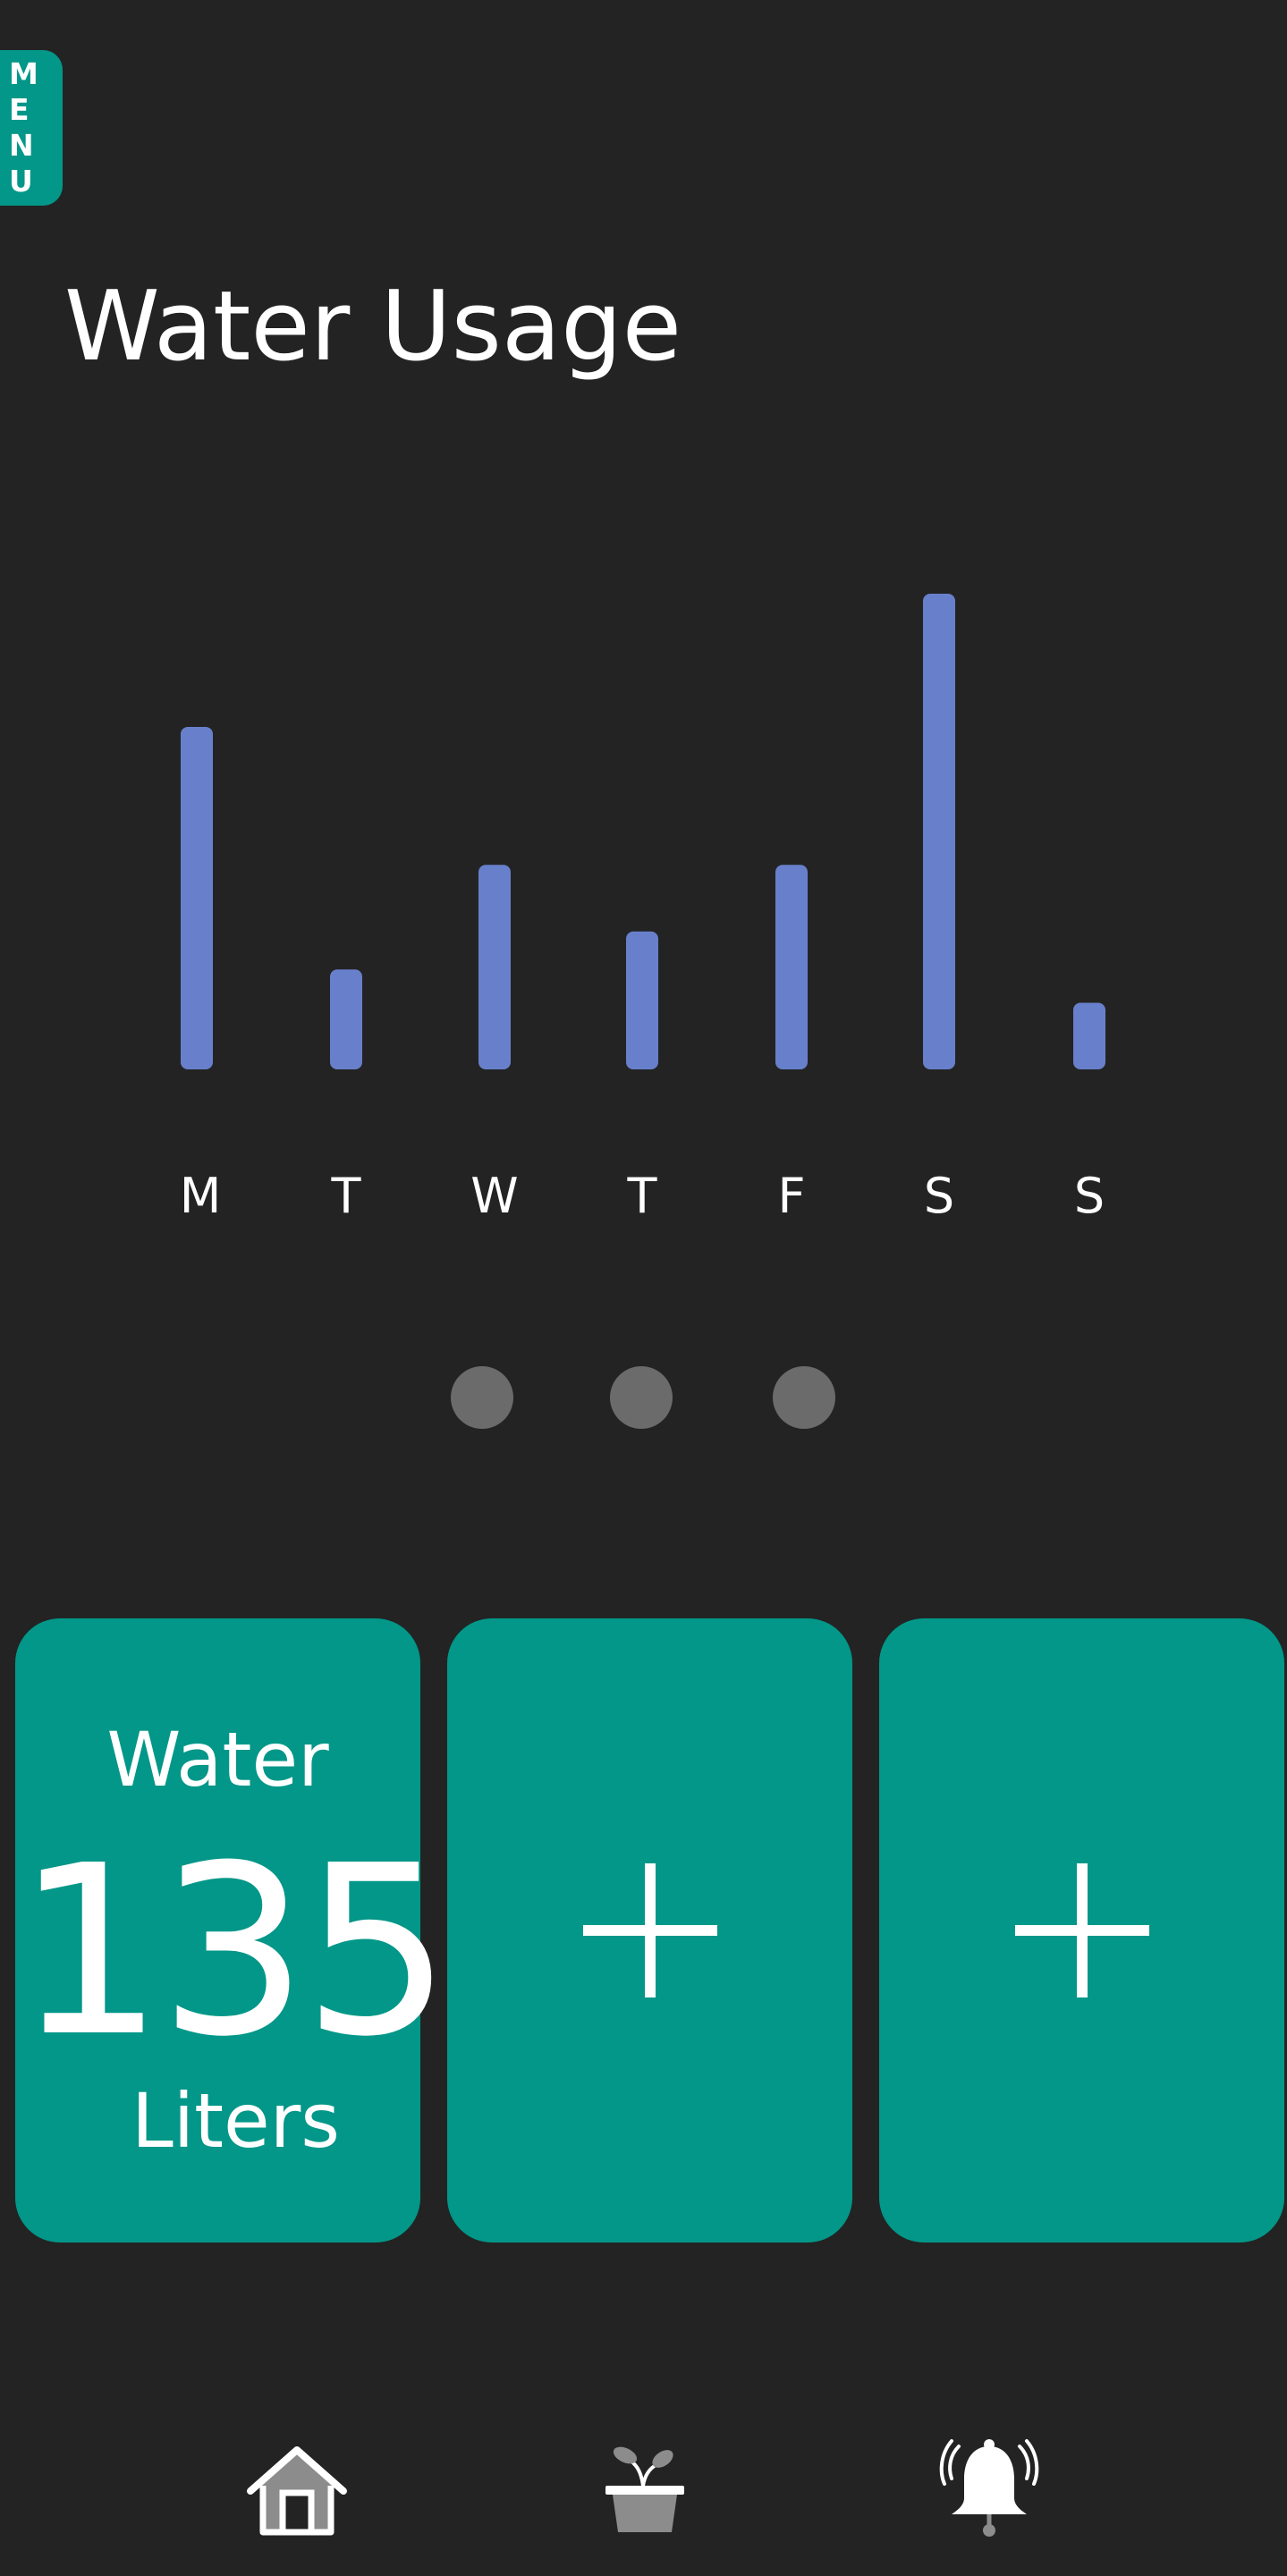 The height and width of the screenshot is (2576, 1287). I want to click on water-usage-card: Water 135 Liters, so click(233, 1930).